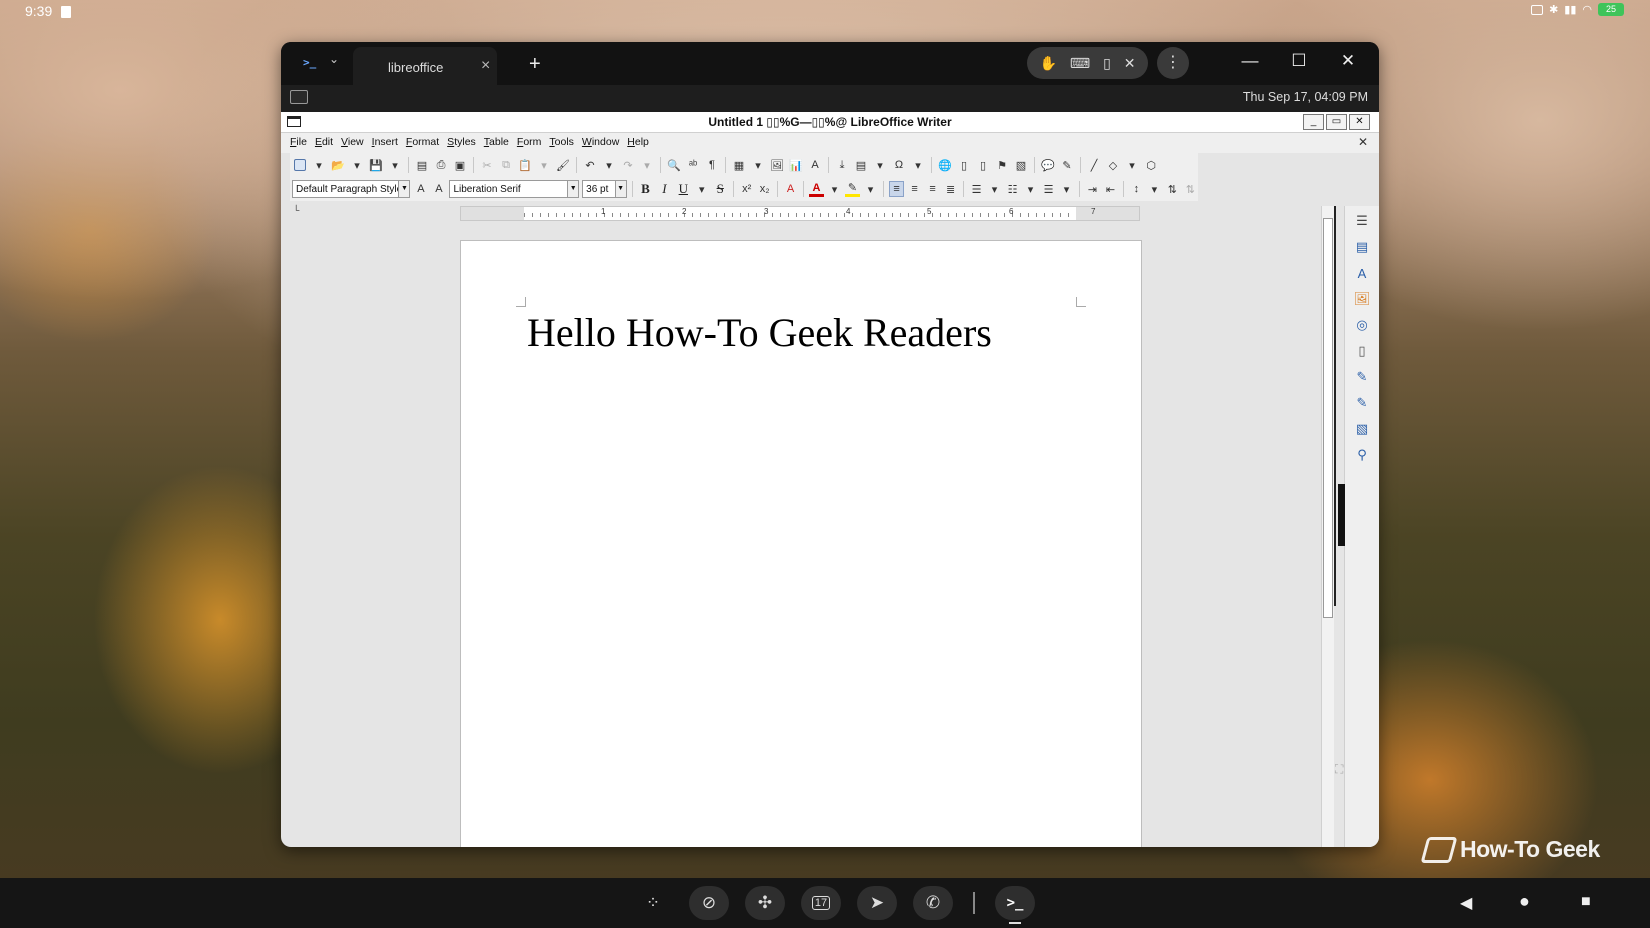 This screenshot has height=928, width=1650. Describe the element at coordinates (765, 903) in the screenshot. I see `tools-icon: ✣` at that location.